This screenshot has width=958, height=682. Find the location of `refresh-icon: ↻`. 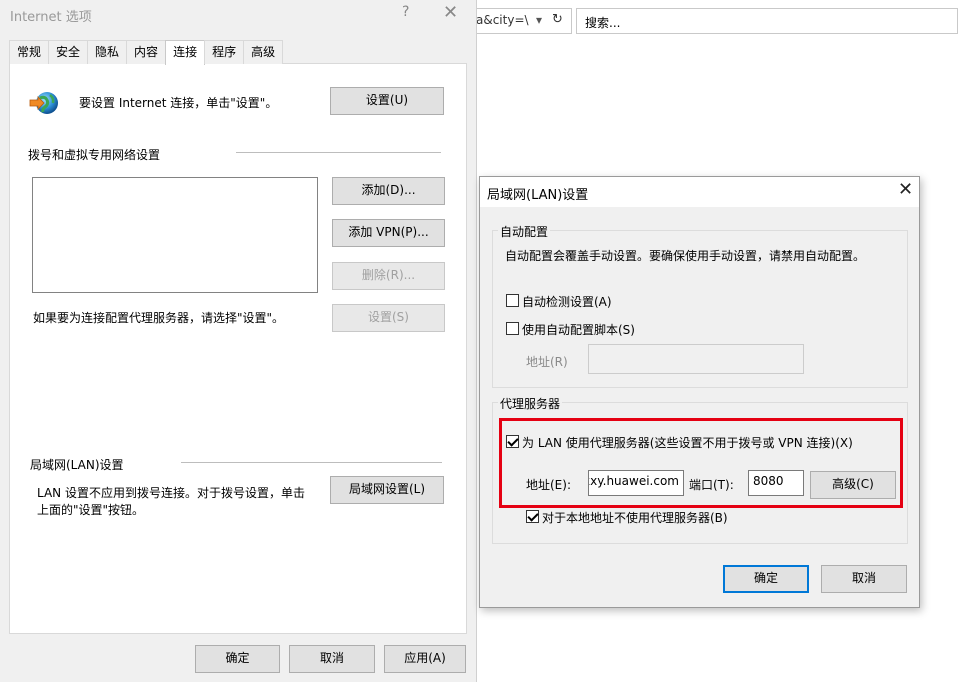

refresh-icon: ↻ is located at coordinates (557, 19).